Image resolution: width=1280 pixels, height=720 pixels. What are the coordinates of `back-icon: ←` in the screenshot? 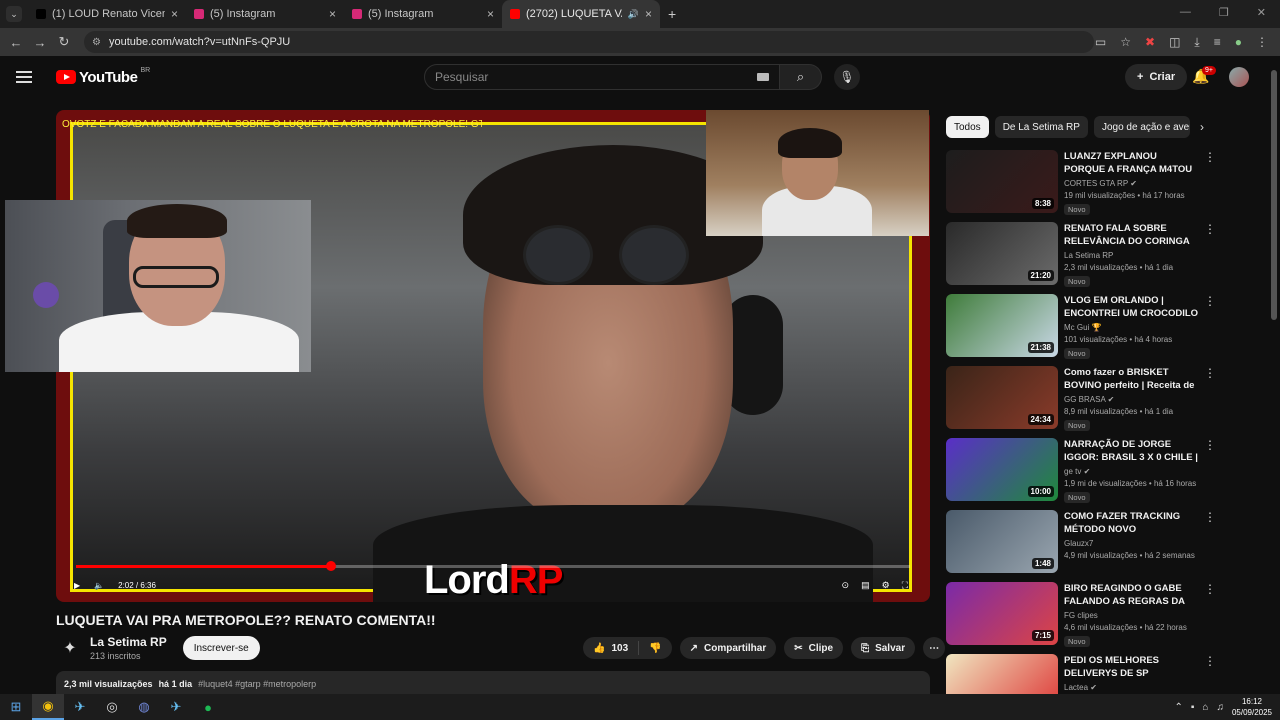 It's located at (16, 42).